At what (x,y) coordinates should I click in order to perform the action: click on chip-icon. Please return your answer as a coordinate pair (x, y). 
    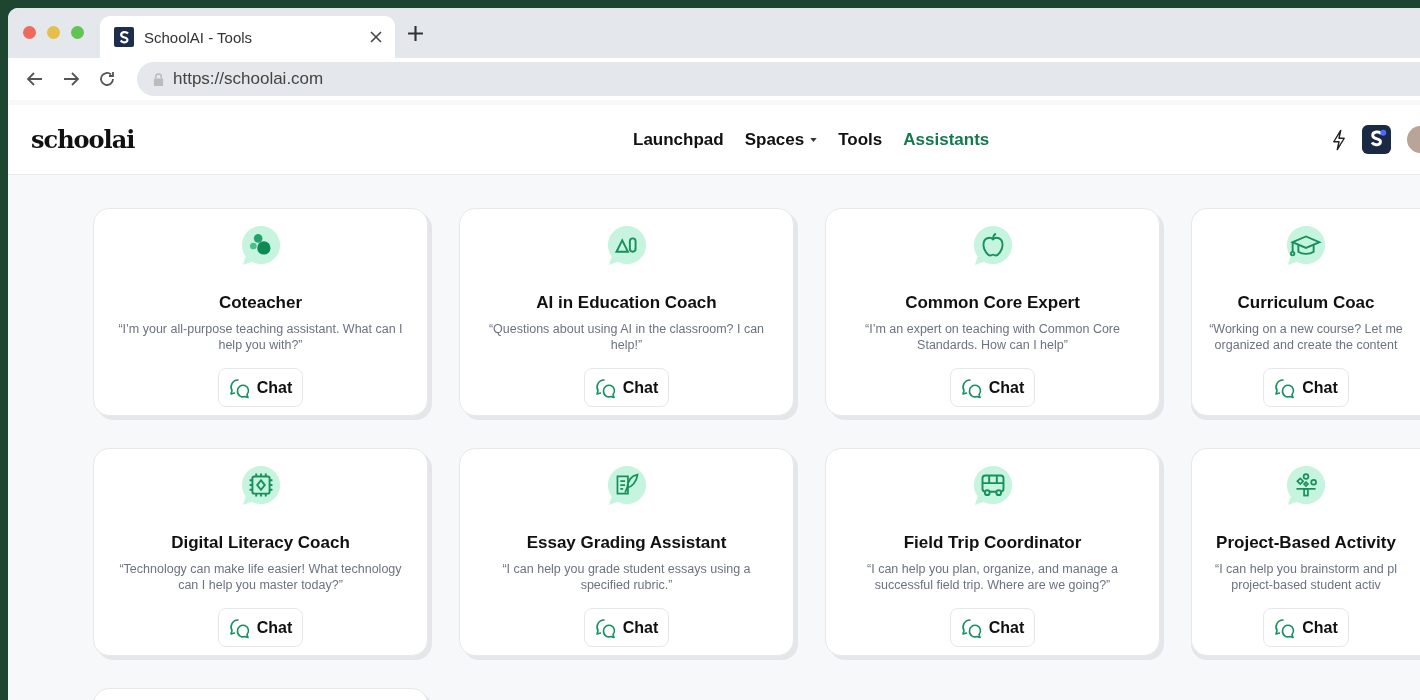
    Looking at the image, I should click on (260, 486).